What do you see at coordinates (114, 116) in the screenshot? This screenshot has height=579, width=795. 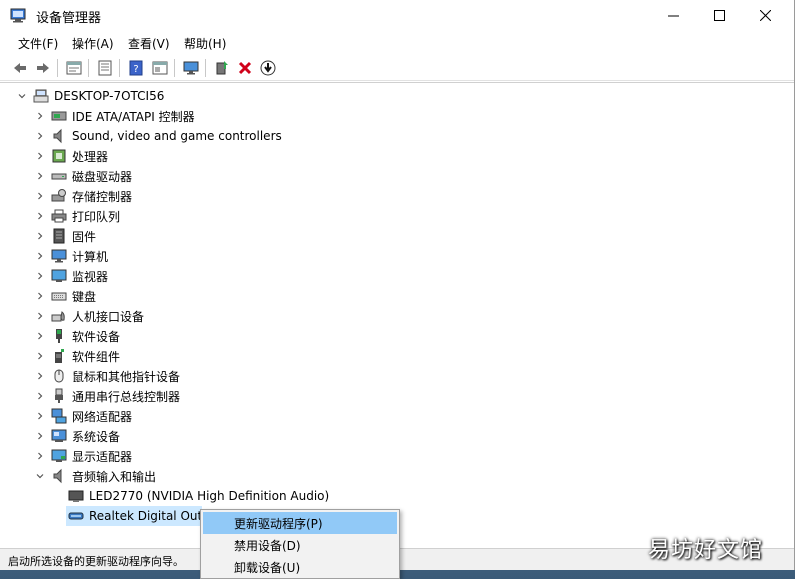 I see `tree-category-ide: IDE ATA/ATAPI 控制器` at bounding box center [114, 116].